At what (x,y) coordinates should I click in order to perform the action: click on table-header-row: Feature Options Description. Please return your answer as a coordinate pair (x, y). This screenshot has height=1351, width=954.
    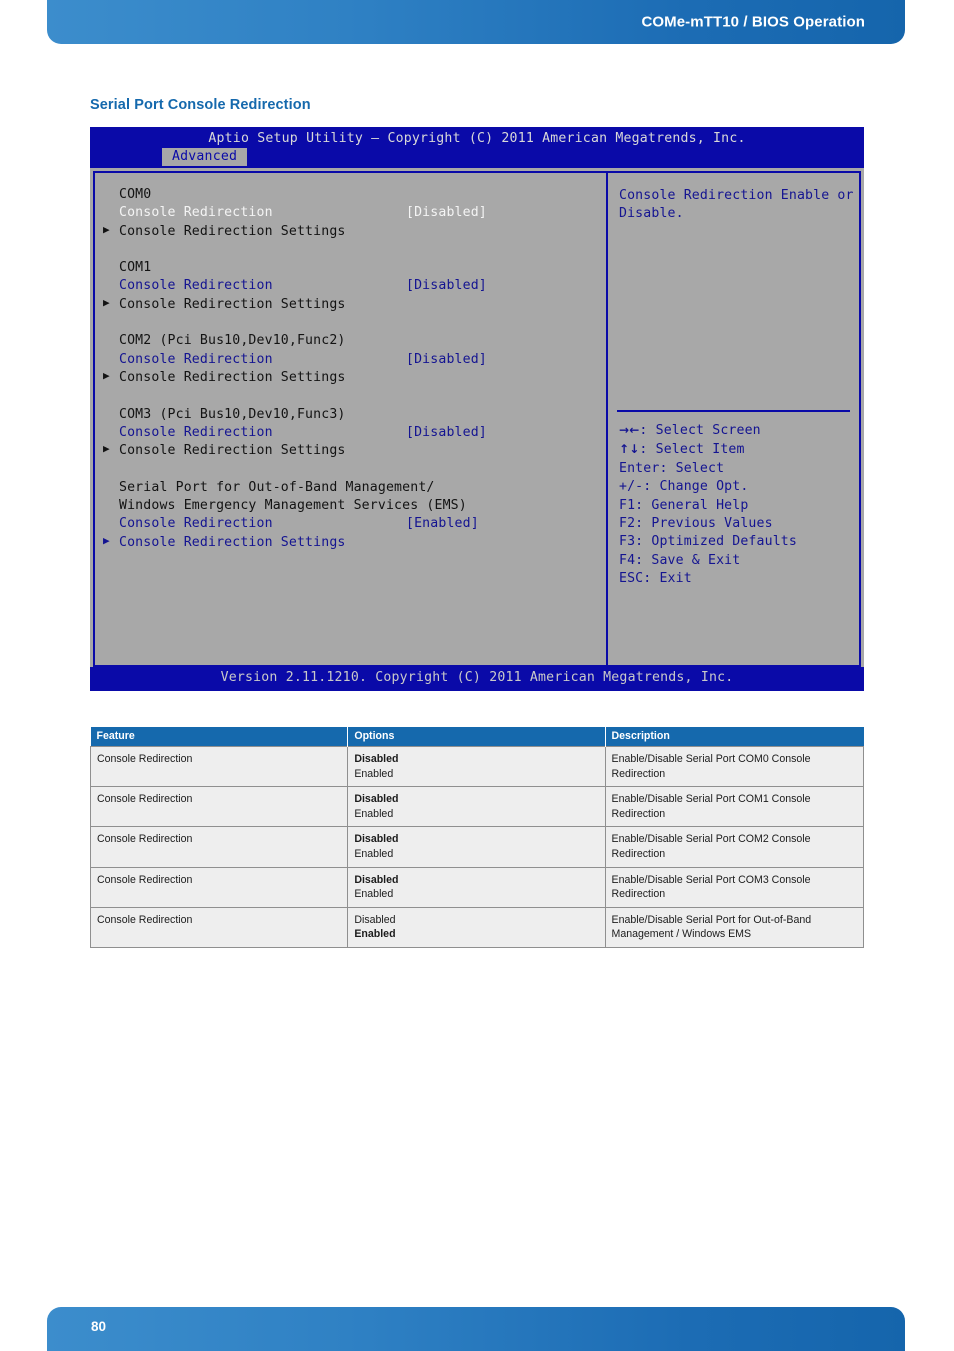
    Looking at the image, I should click on (477, 737).